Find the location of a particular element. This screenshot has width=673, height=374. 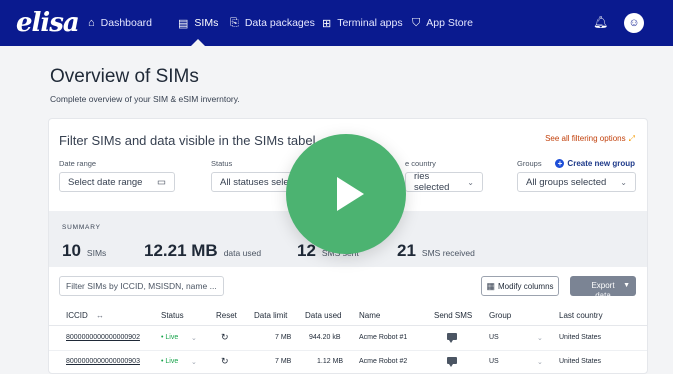

grid-icon: ⊞ is located at coordinates (327, 23).